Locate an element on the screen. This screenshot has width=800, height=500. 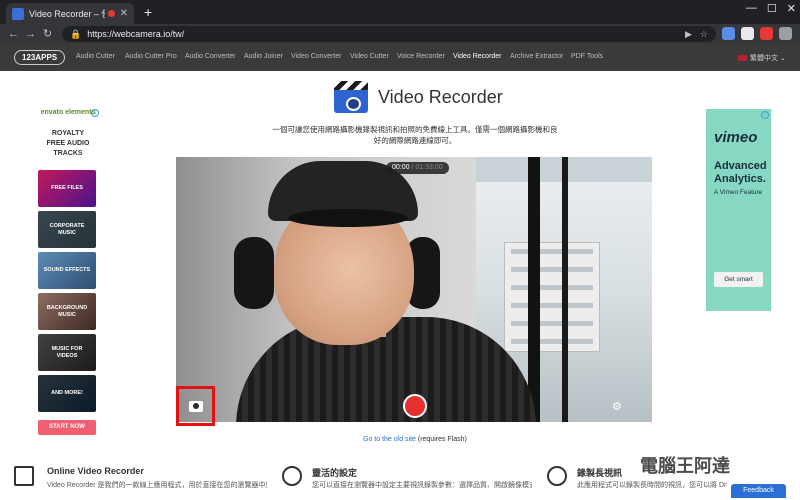
nav-link: Audio Cutter Pro is located at coordinates (151, 56).